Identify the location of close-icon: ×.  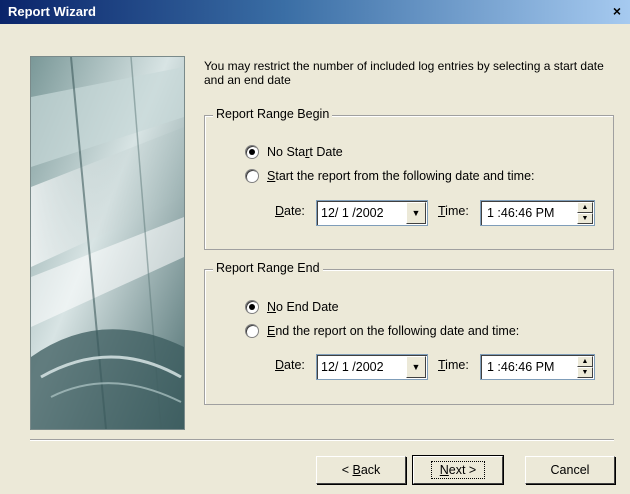
(617, 11).